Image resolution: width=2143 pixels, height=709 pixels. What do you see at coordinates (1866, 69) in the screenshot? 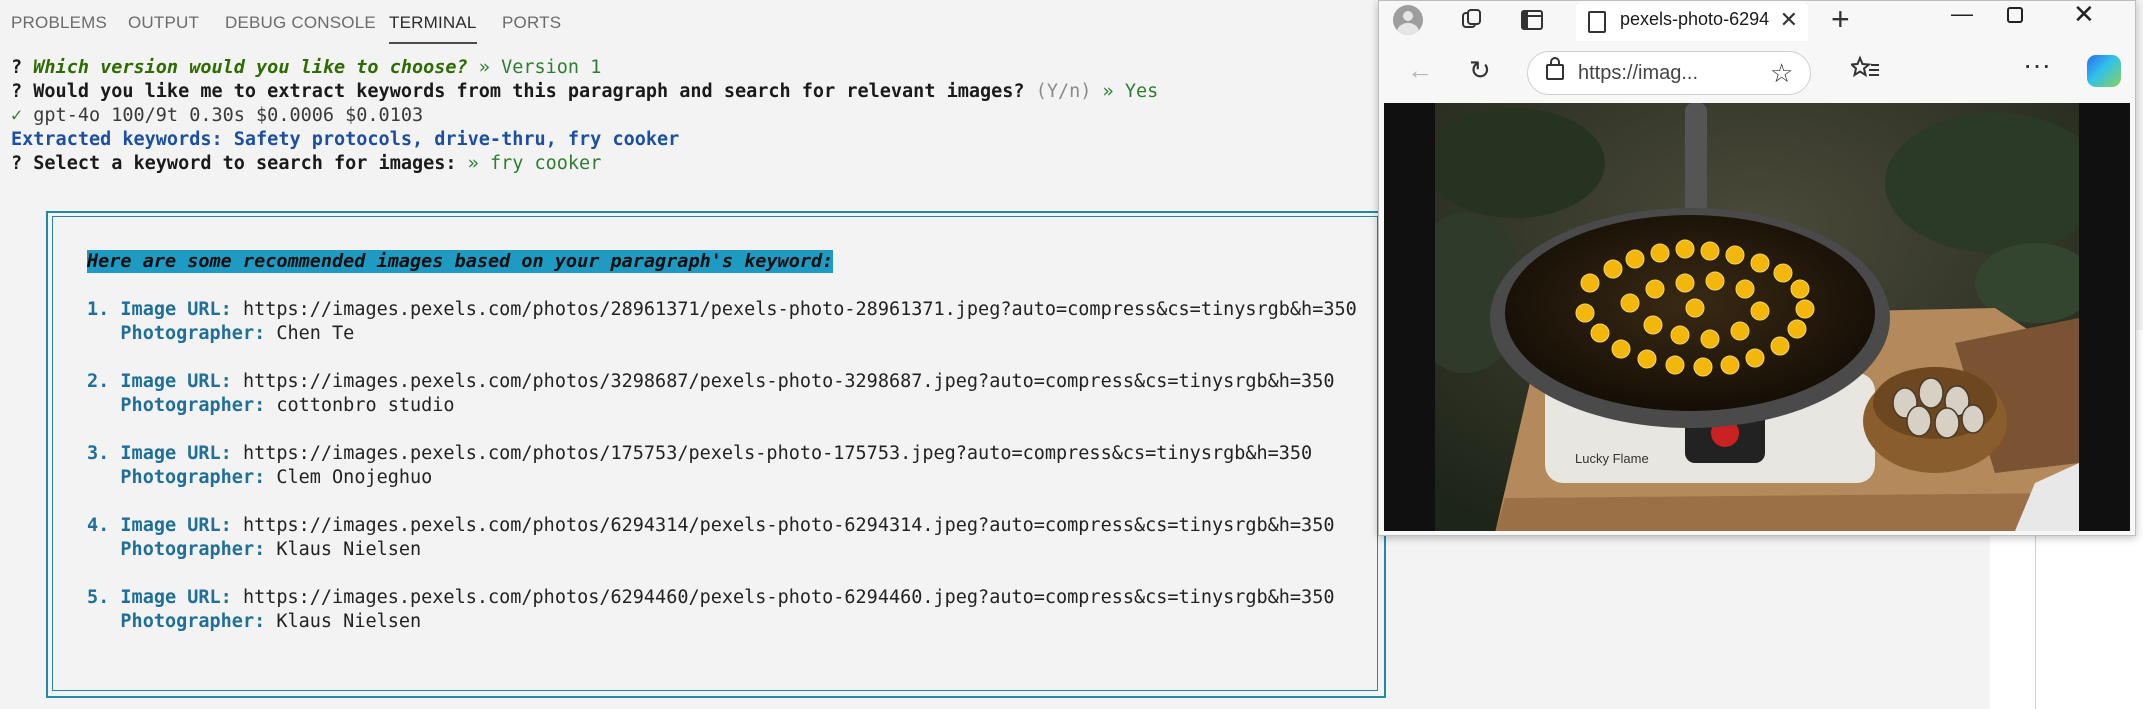
I see `favorites-icon` at bounding box center [1866, 69].